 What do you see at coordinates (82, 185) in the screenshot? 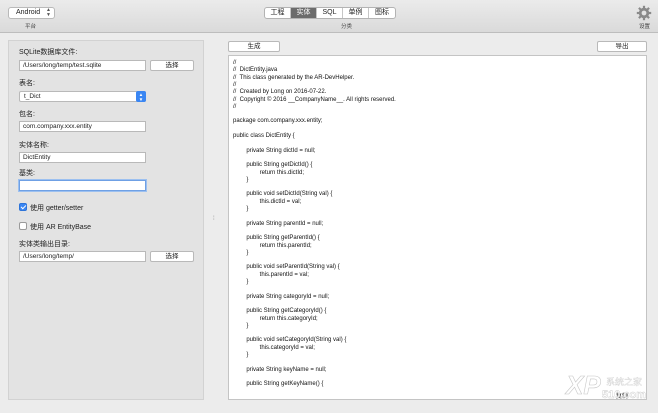
I see `base-class-input` at bounding box center [82, 185].